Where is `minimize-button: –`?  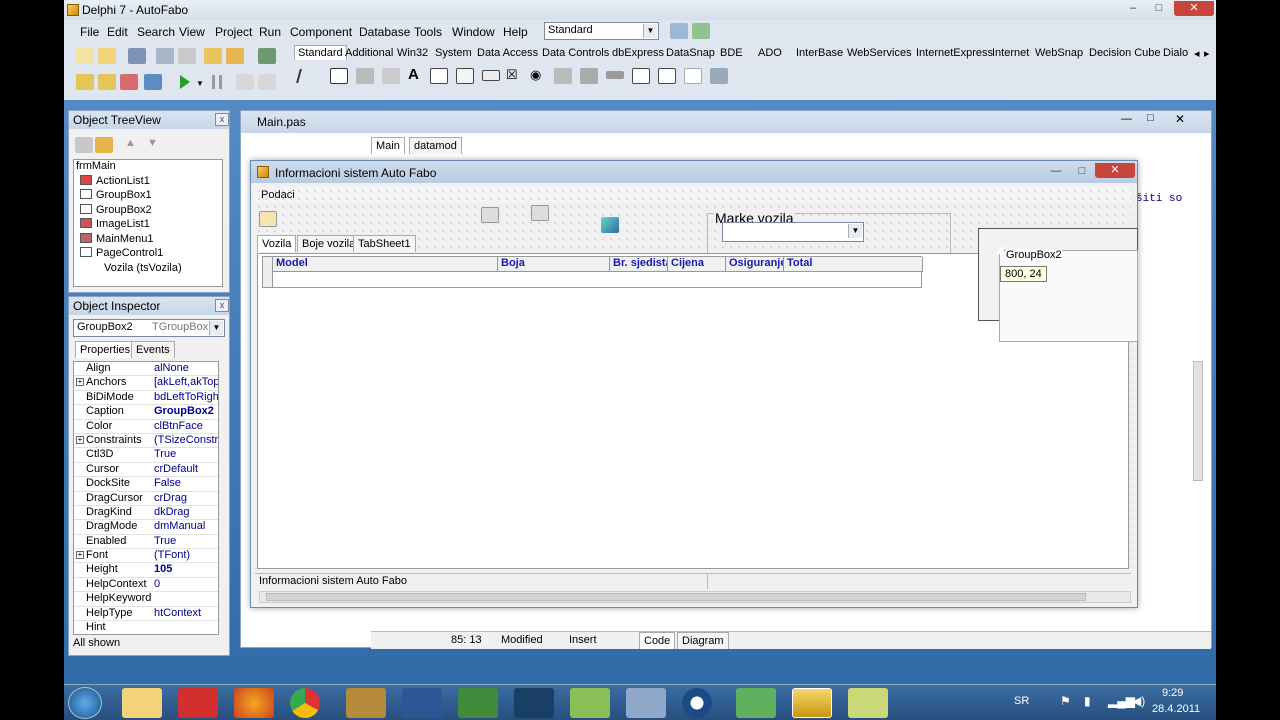 minimize-button: – is located at coordinates (1133, 8).